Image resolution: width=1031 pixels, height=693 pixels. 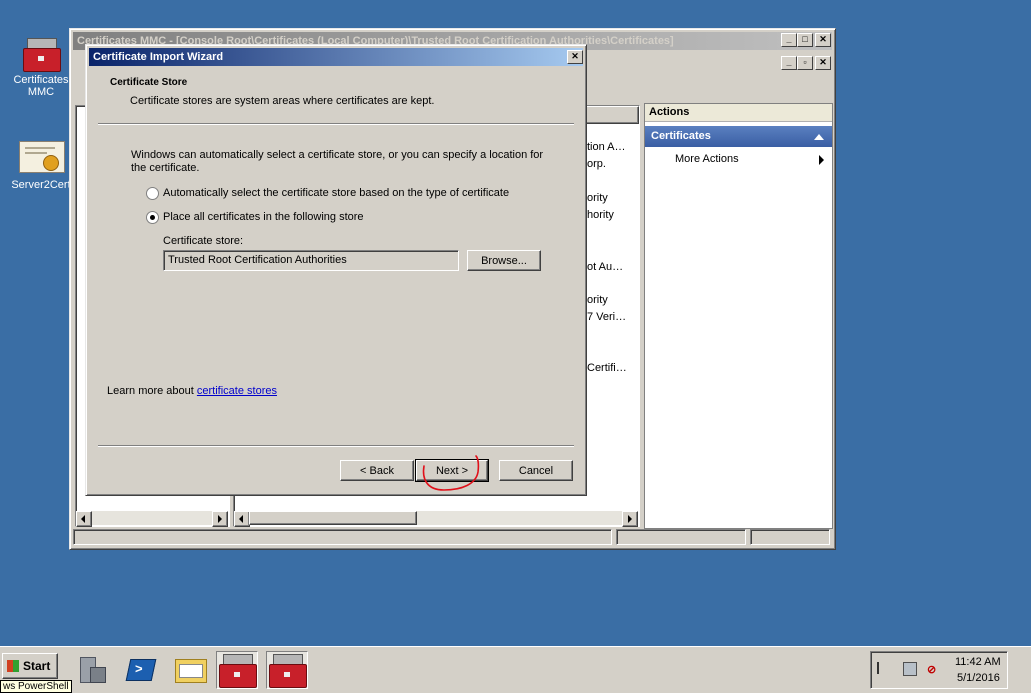 I want to click on tree-horizontal-scrollbar, so click(x=152, y=519).